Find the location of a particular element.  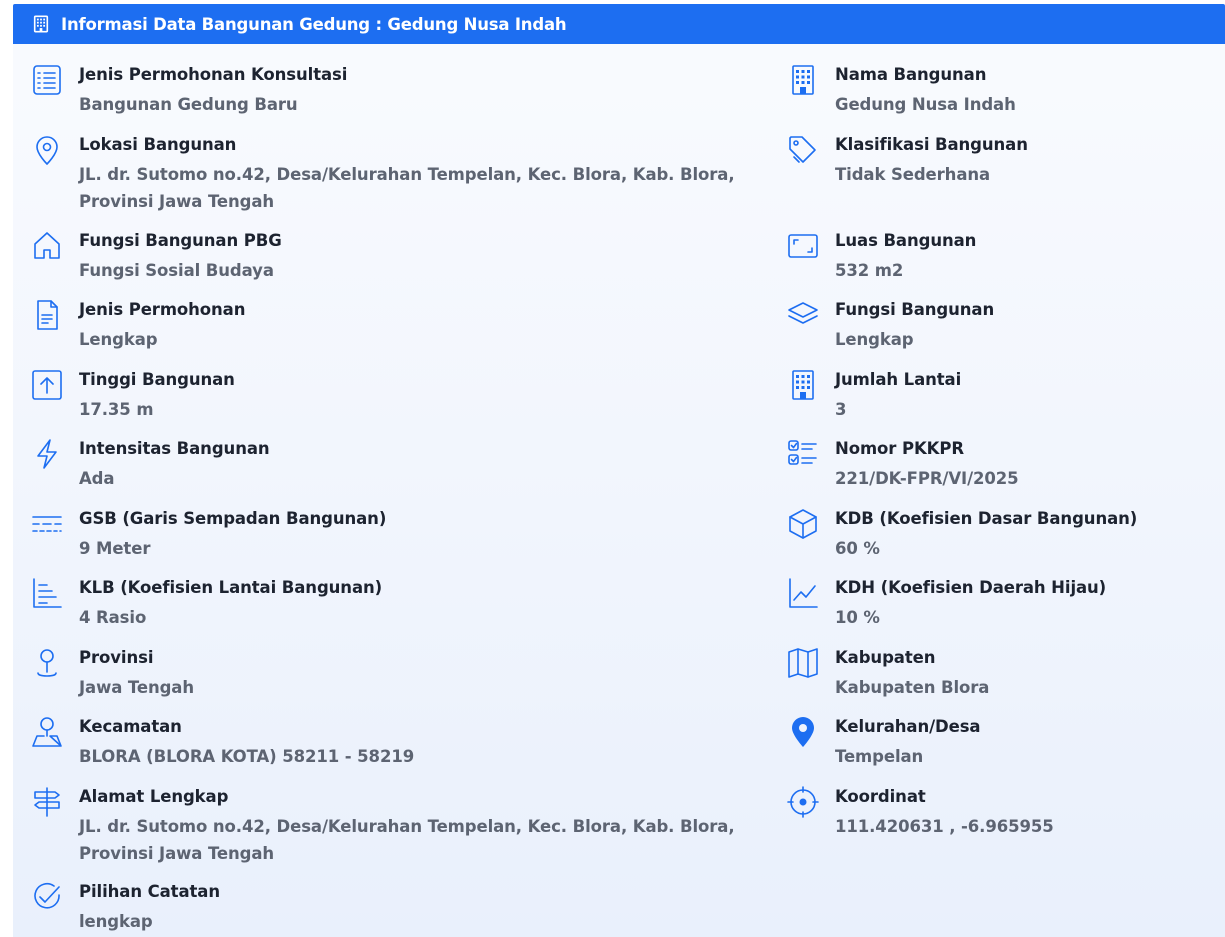

map-icon is located at coordinates (803, 663).